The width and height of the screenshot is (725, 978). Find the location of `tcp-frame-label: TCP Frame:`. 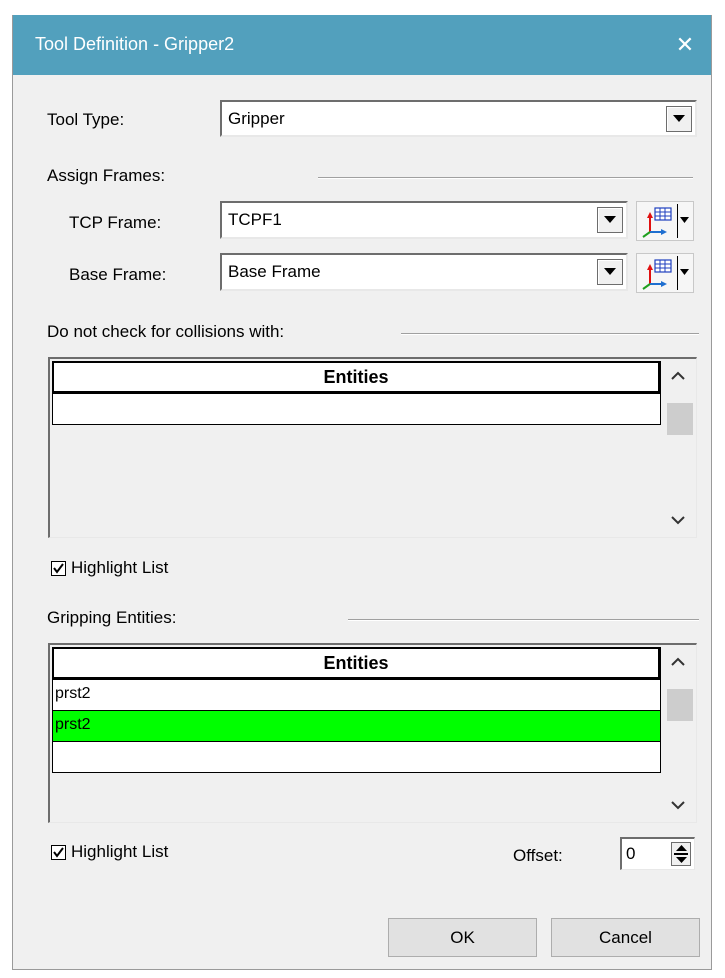

tcp-frame-label: TCP Frame: is located at coordinates (115, 222).